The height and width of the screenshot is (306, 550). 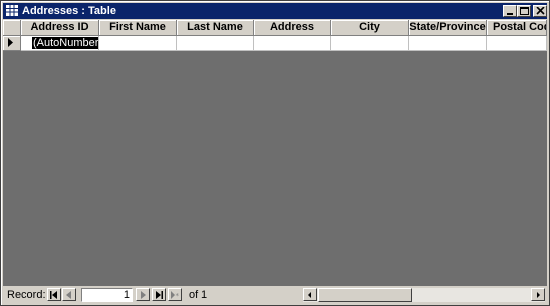 I want to click on scroll-right-button, so click(x=538, y=294).